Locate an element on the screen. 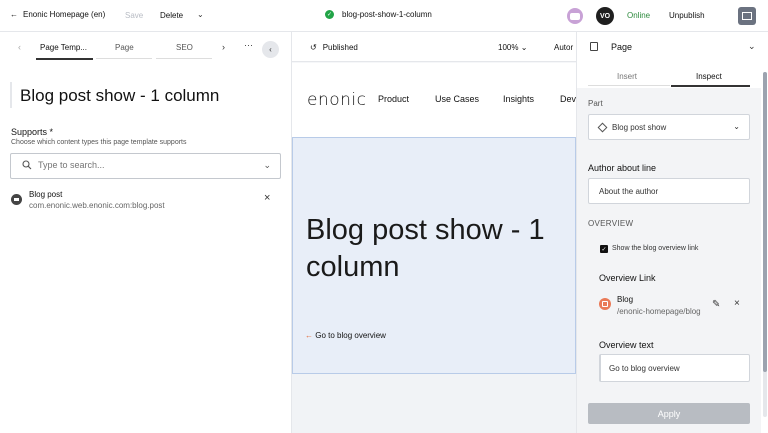 Image resolution: width=768 pixels, height=433 pixels. page-title: Blog post show - 1 column is located at coordinates (119, 96).